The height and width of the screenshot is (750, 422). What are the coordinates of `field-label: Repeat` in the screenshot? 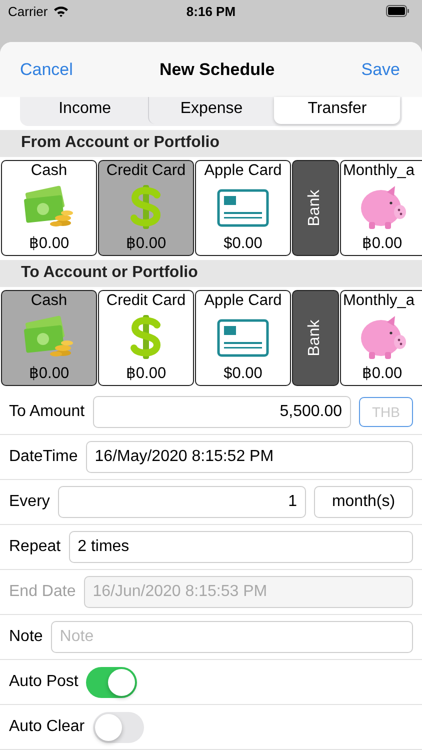 It's located at (35, 547).